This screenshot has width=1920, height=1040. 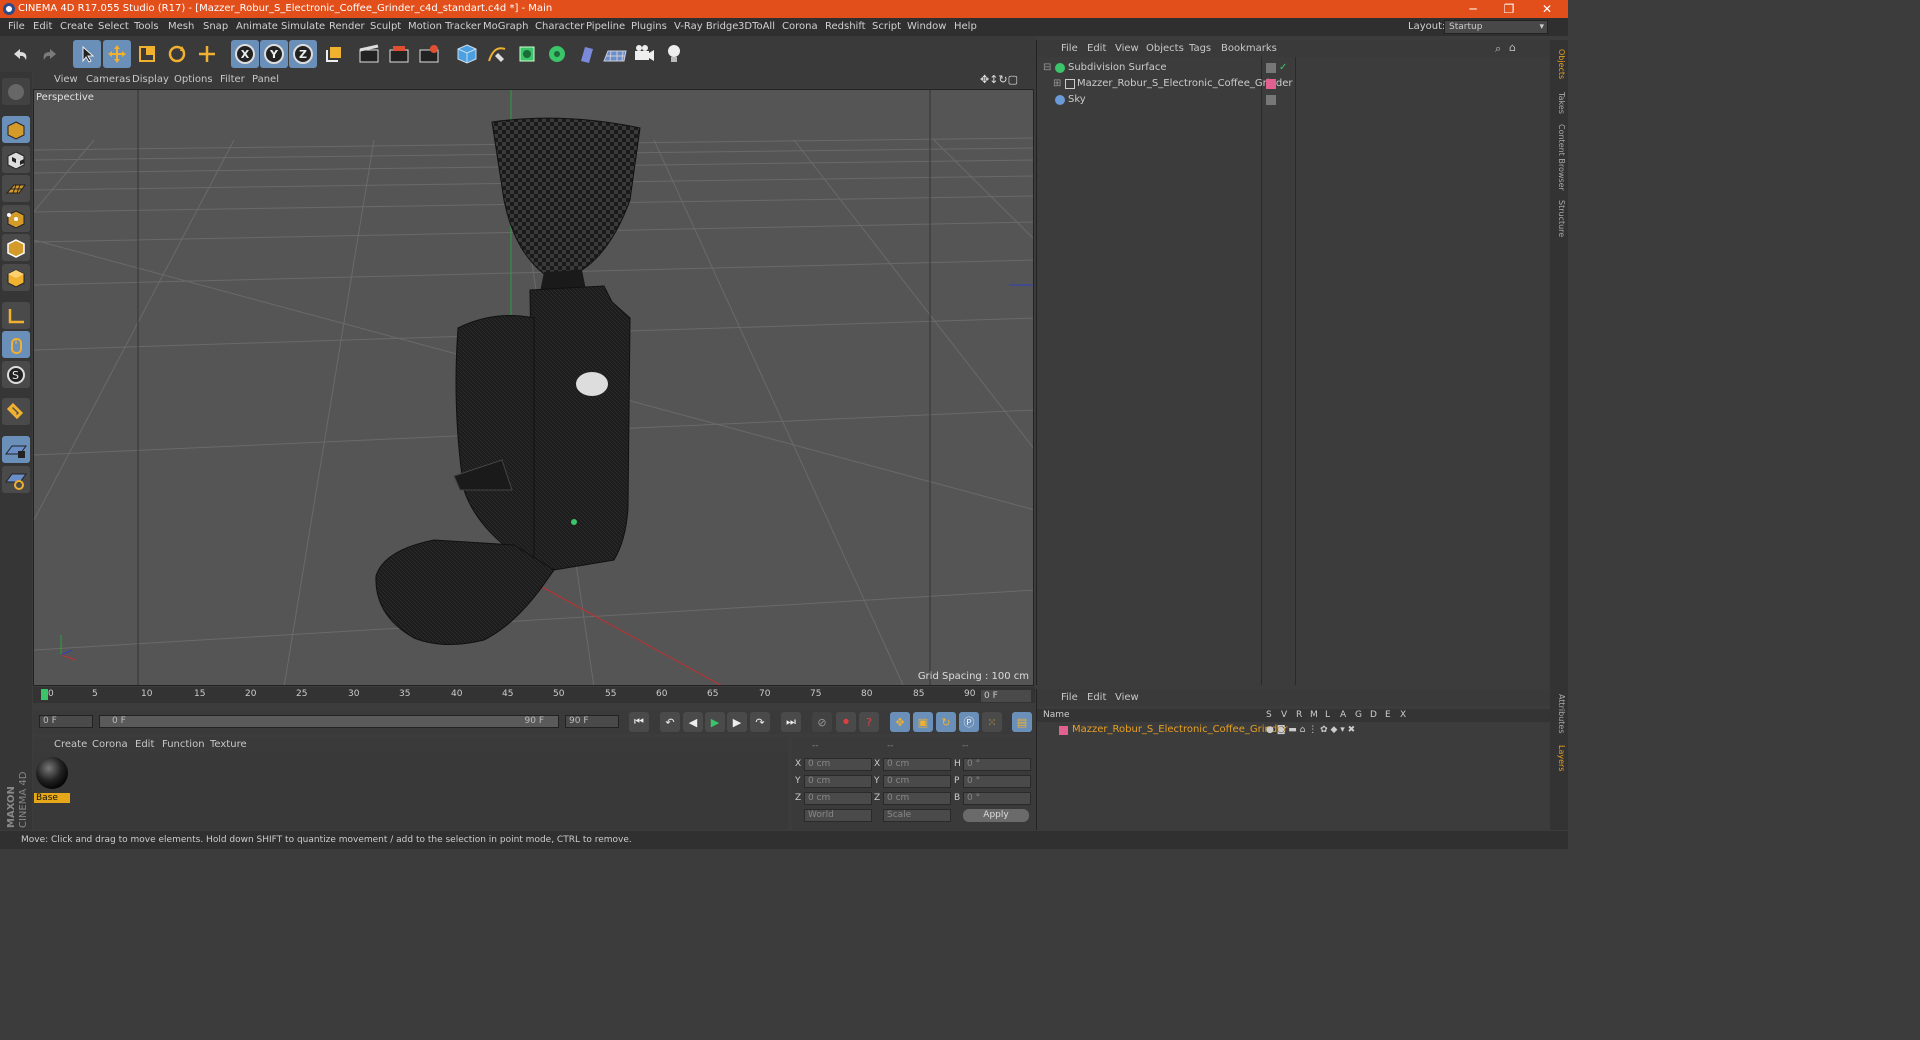 What do you see at coordinates (917, 815) in the screenshot?
I see `scale-mode-dropdown: Scale` at bounding box center [917, 815].